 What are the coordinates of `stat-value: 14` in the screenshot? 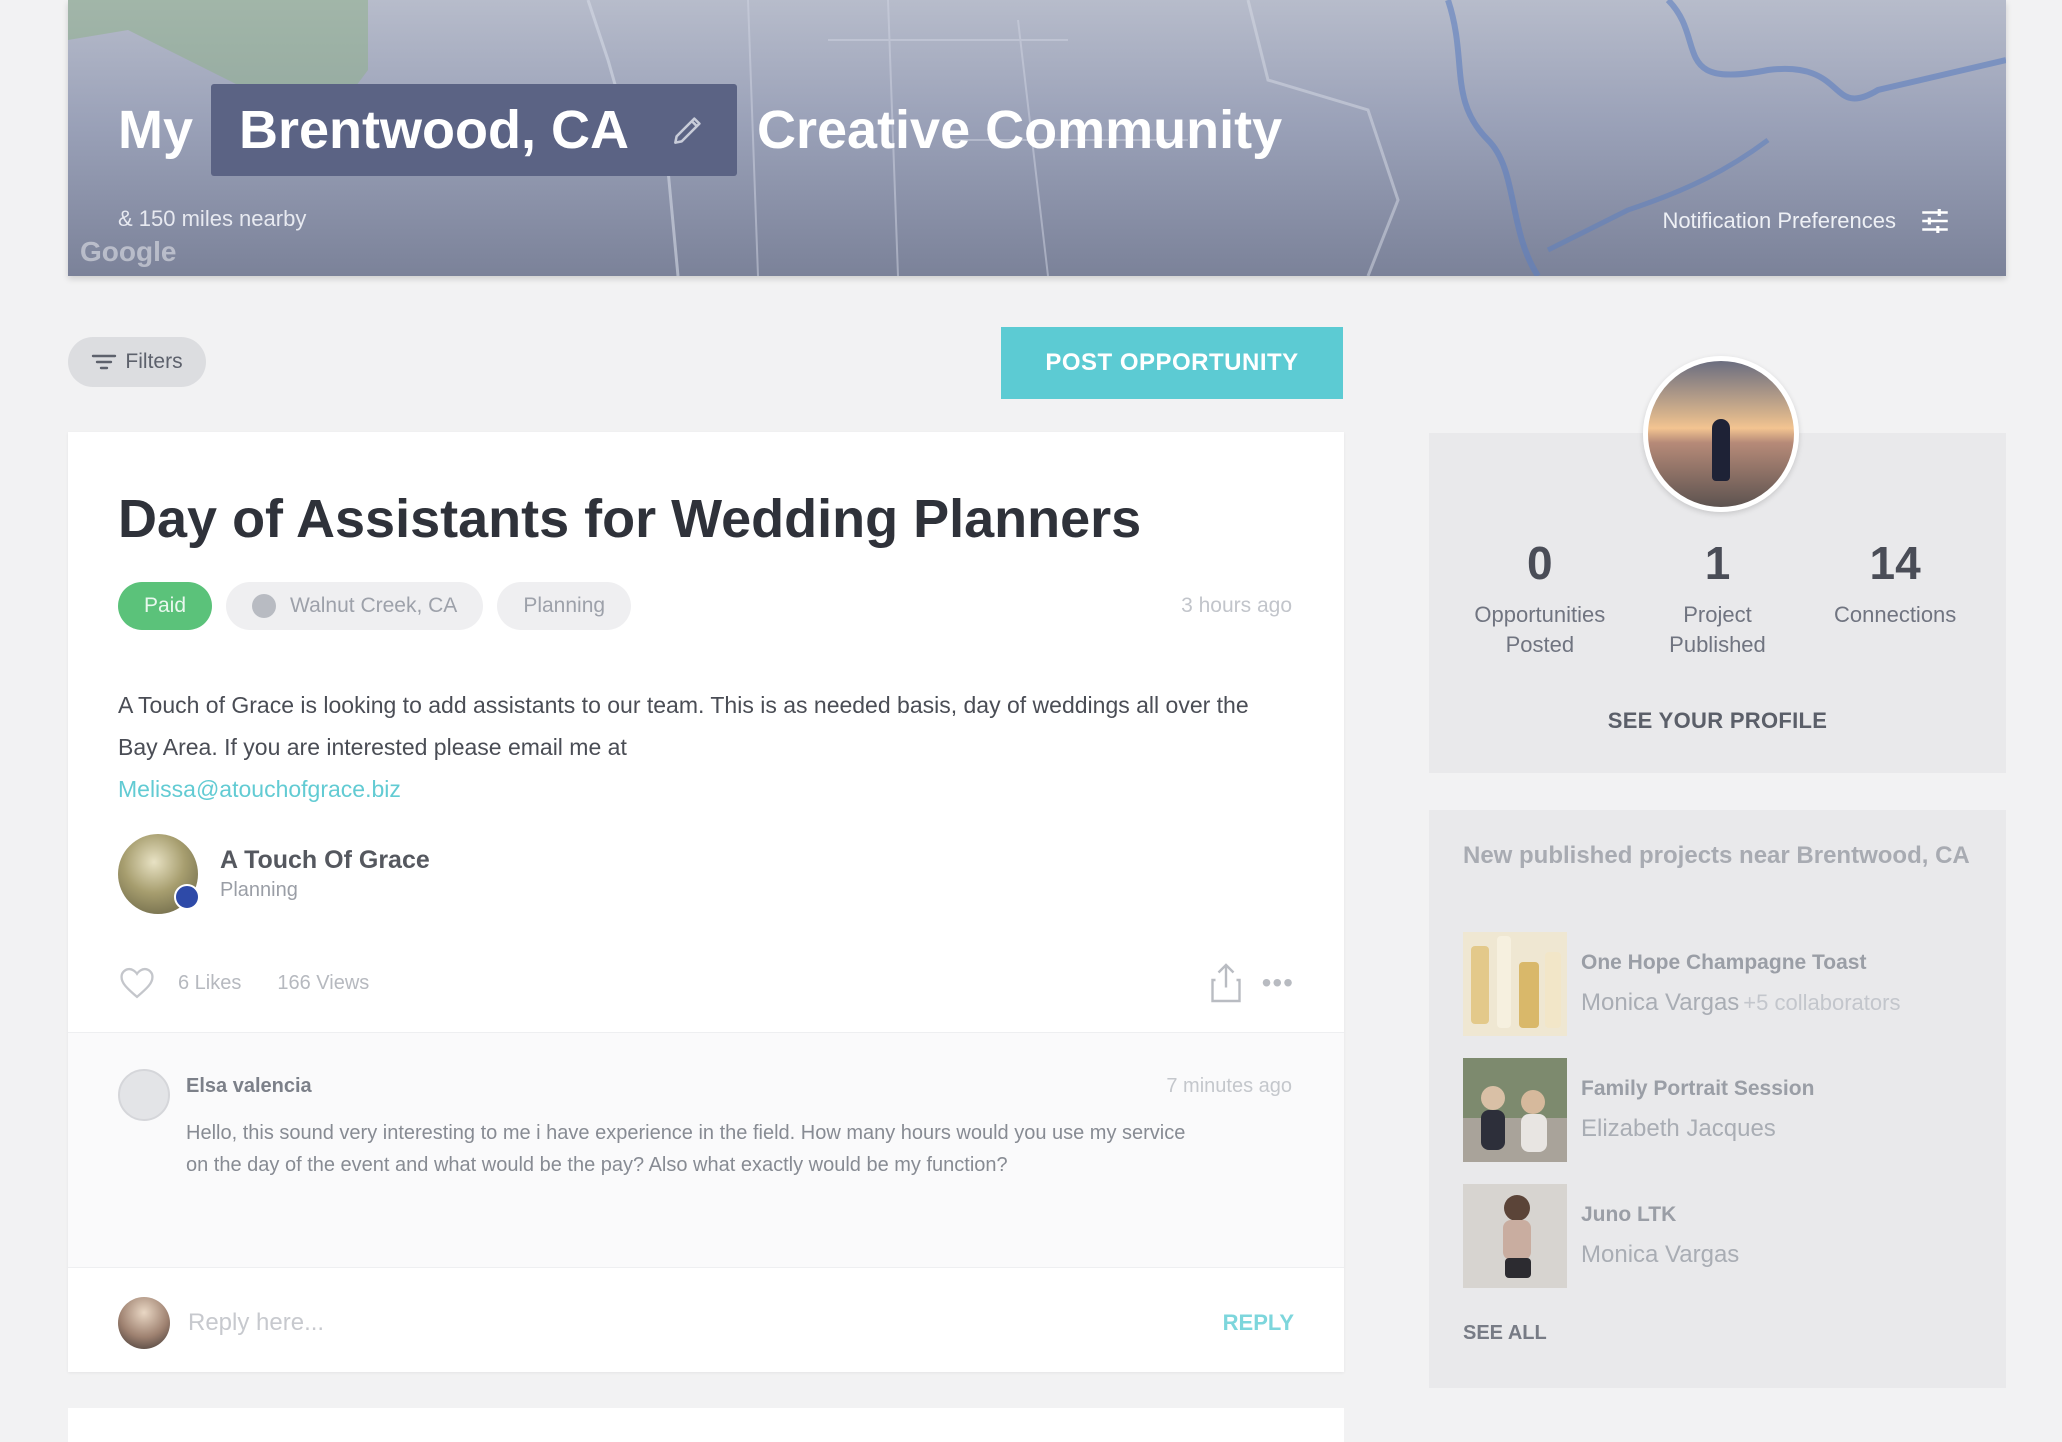 It's located at (1895, 563).